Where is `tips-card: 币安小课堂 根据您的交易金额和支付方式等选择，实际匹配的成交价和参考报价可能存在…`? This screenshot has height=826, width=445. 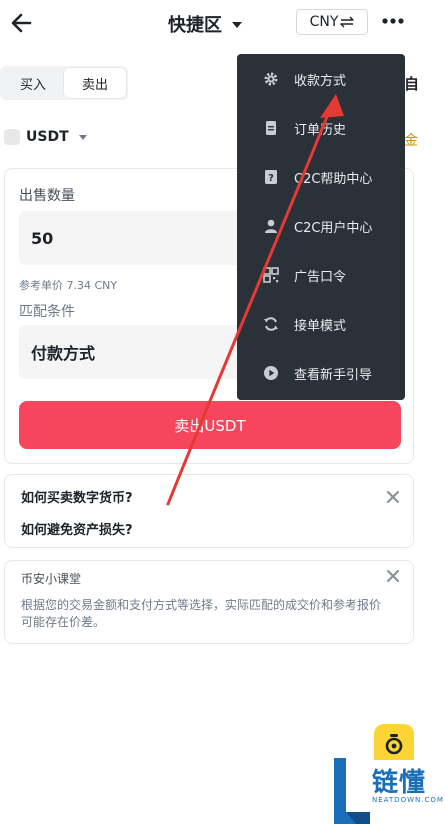 tips-card: 币安小课堂 根据您的交易金额和支付方式等选择，实际匹配的成交价和参考报价可能存在… is located at coordinates (209, 602).